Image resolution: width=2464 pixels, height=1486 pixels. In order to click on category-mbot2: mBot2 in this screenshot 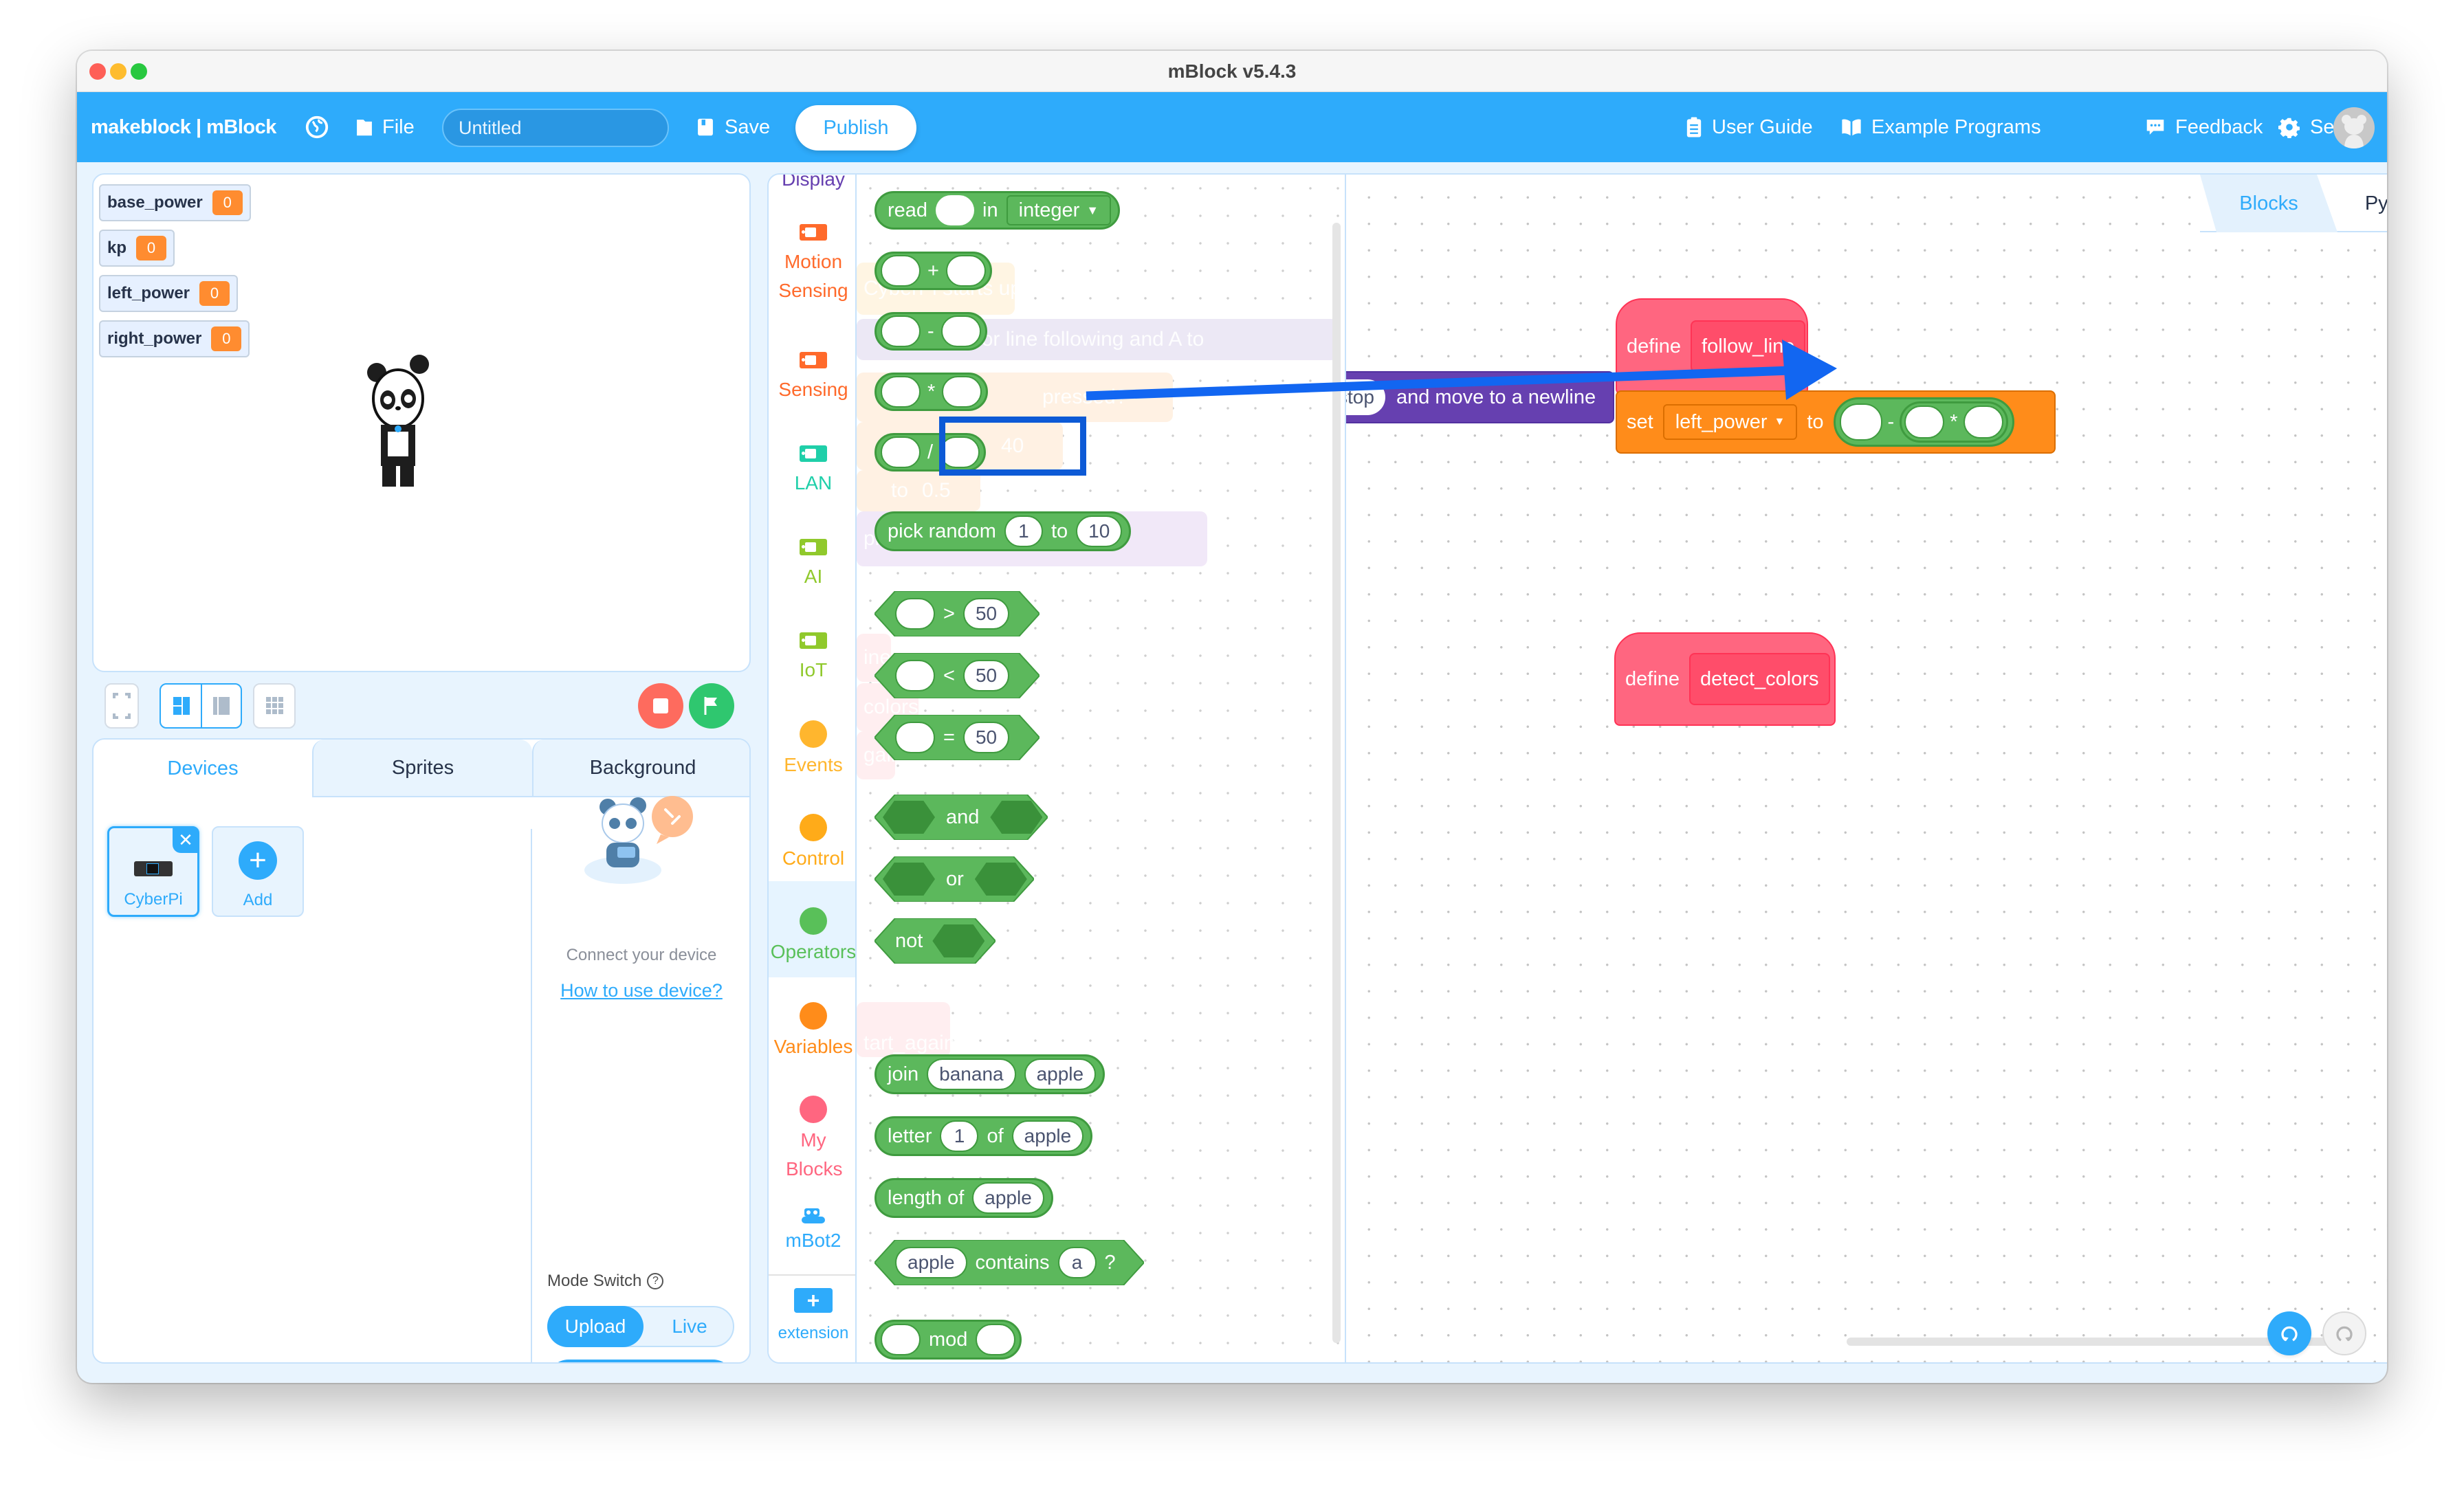, I will do `click(812, 1231)`.